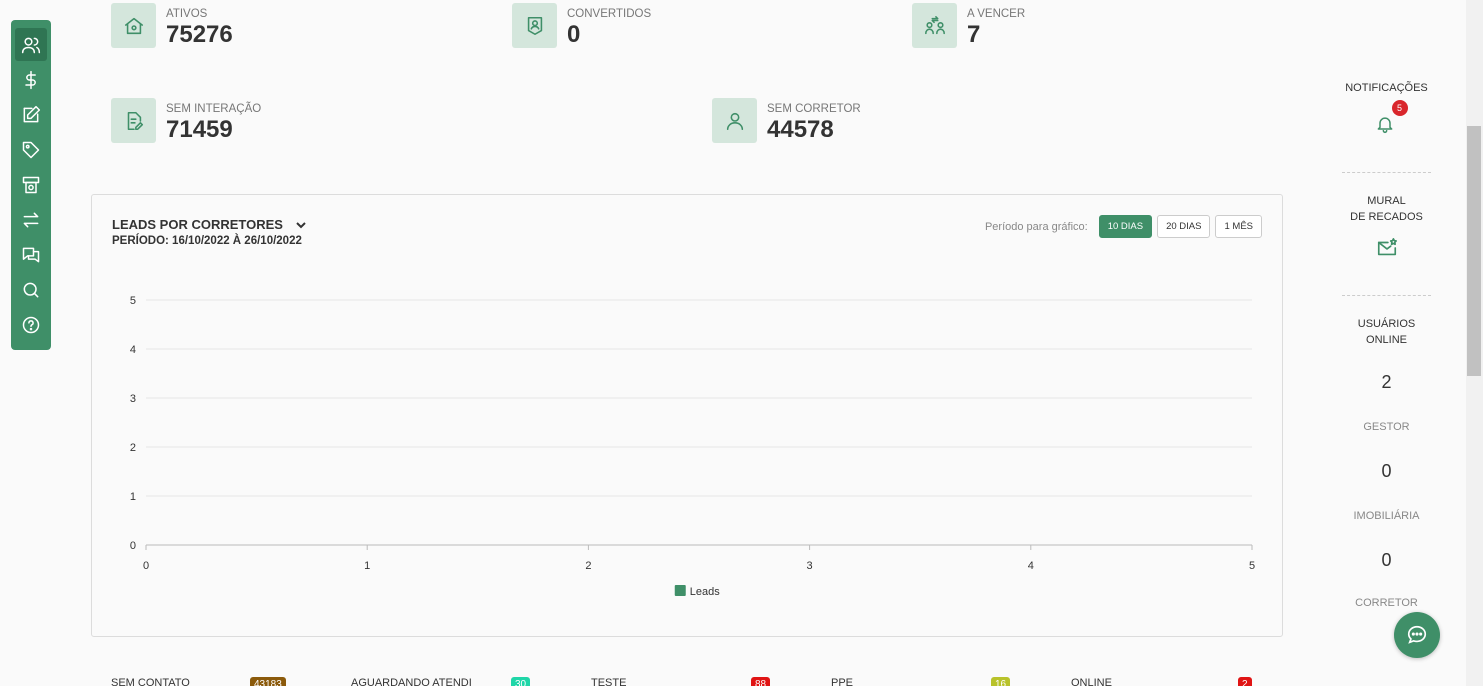 The width and height of the screenshot is (1483, 686). I want to click on y-tick-label: 2, so click(133, 448).